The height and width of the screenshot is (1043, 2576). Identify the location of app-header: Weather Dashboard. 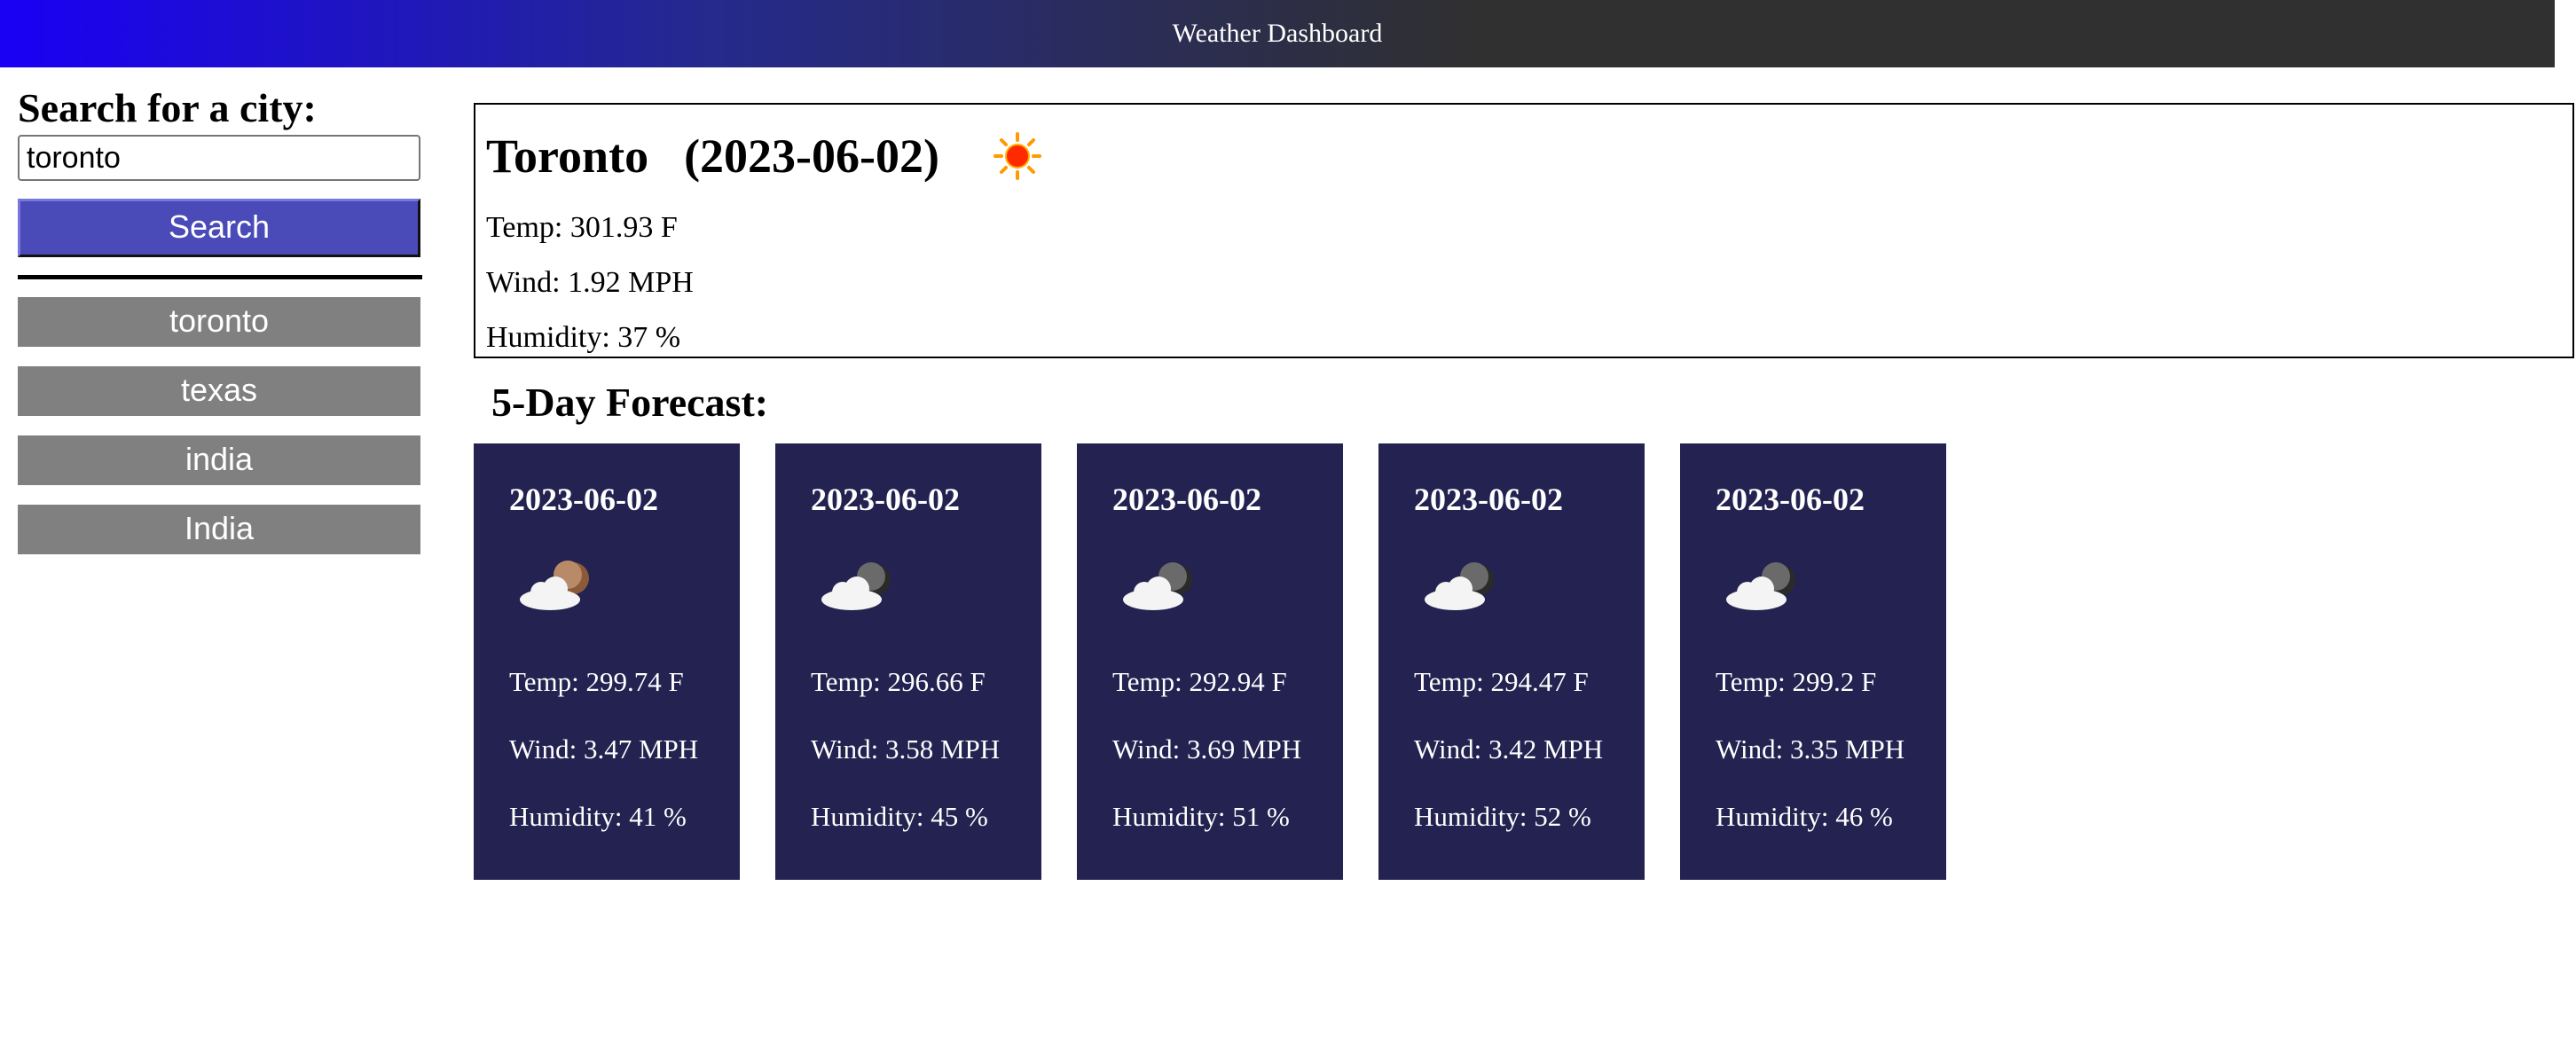
(1277, 33).